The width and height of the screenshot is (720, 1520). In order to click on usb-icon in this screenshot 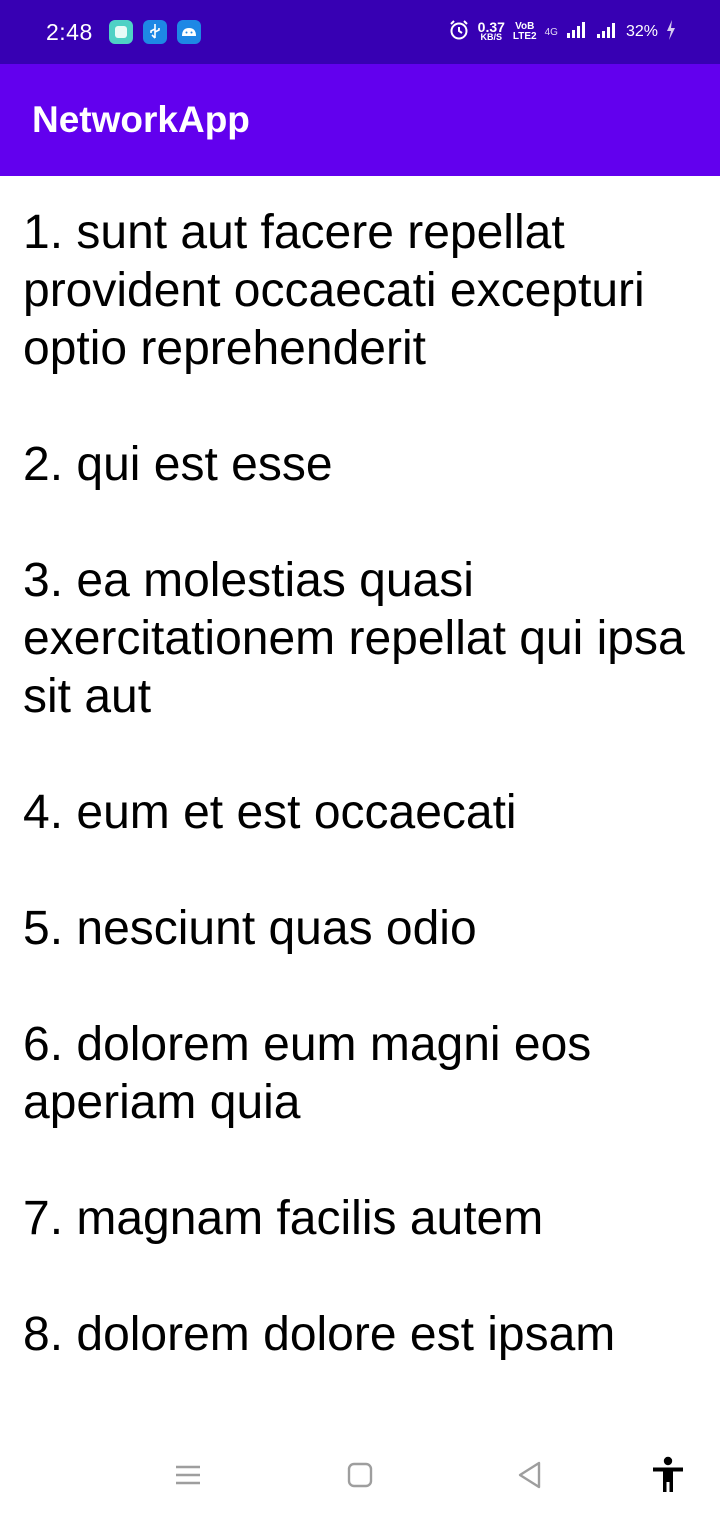, I will do `click(154, 32)`.